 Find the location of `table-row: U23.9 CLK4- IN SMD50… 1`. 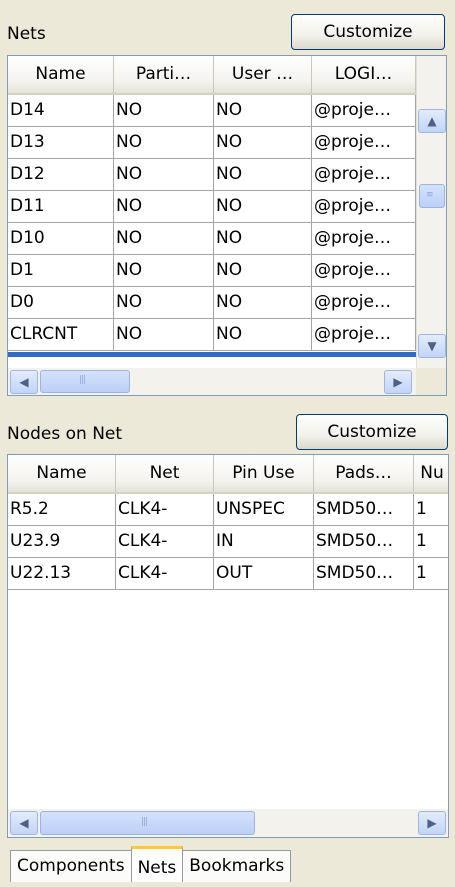

table-row: U23.9 CLK4- IN SMD50… 1 is located at coordinates (228, 542).